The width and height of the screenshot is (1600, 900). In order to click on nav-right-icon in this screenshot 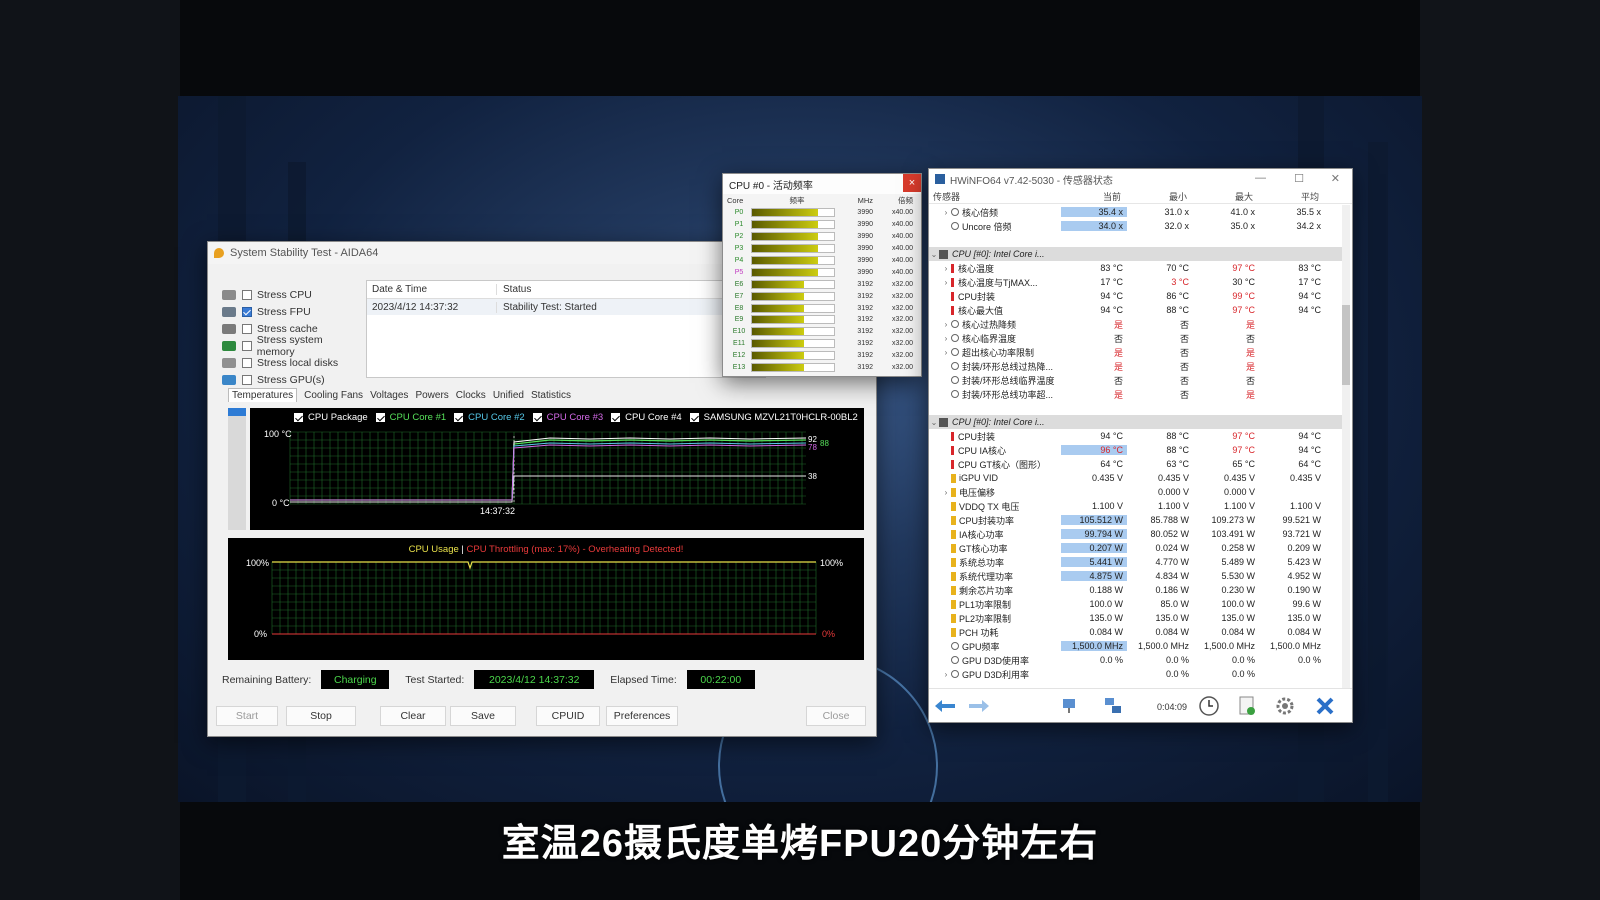, I will do `click(979, 706)`.